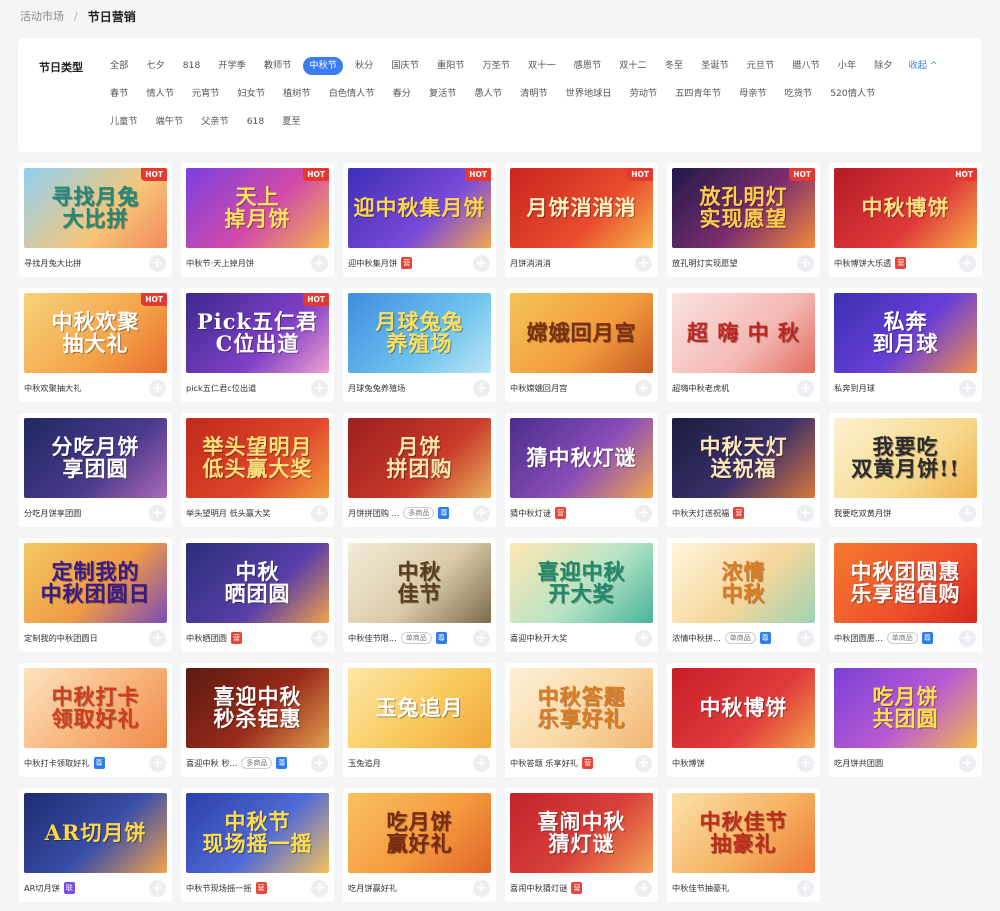 Image resolution: width=1000 pixels, height=911 pixels. What do you see at coordinates (170, 122) in the screenshot?
I see `filter-tag: 端午节` at bounding box center [170, 122].